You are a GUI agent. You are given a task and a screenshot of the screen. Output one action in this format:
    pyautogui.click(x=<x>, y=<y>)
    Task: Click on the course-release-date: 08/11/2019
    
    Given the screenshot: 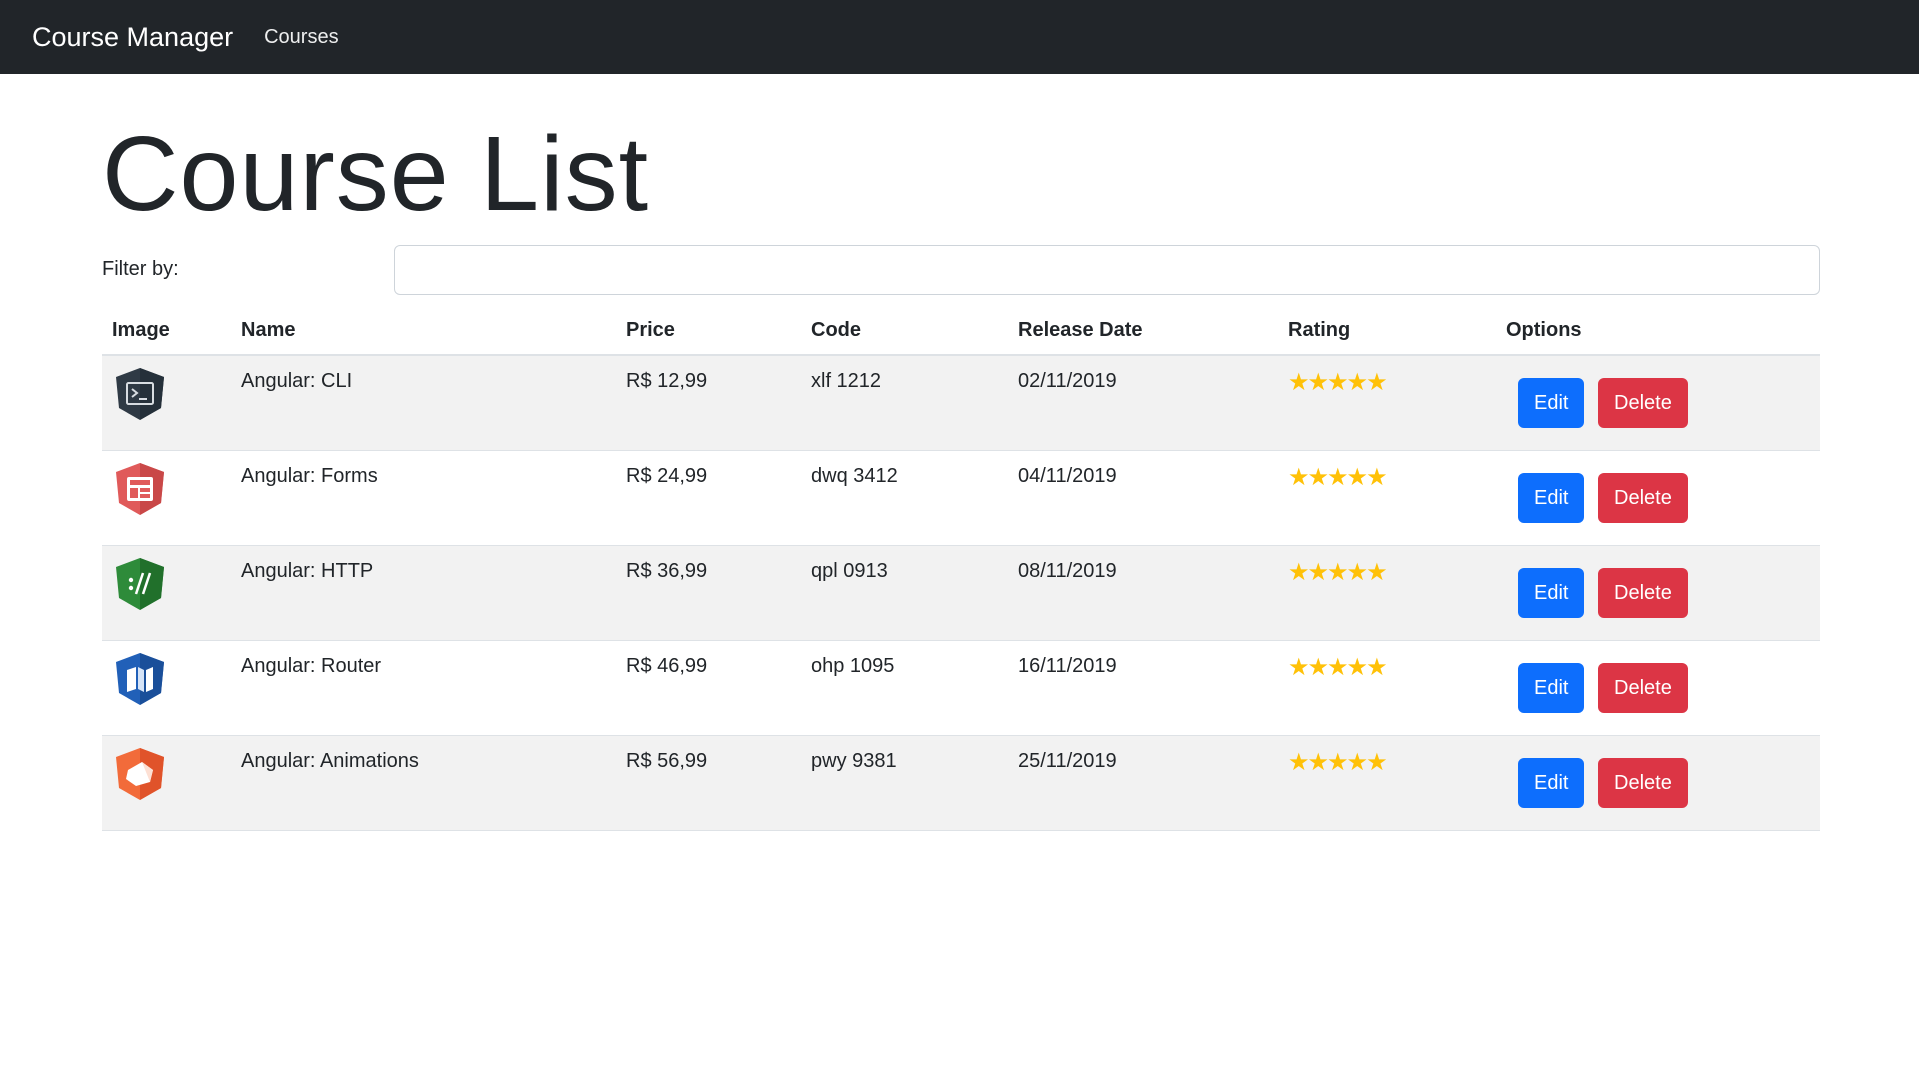 What is the action you would take?
    pyautogui.click(x=1143, y=593)
    